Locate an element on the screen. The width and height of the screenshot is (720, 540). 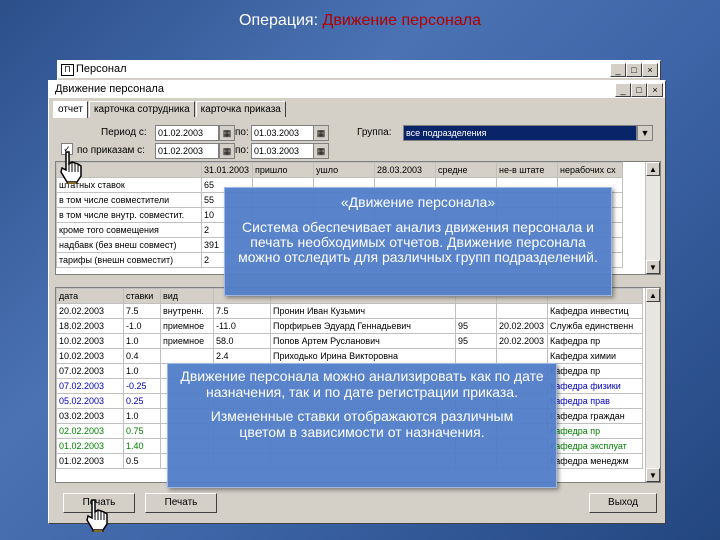
table-cell: Кафедра инвестиц is located at coordinates (595, 311).